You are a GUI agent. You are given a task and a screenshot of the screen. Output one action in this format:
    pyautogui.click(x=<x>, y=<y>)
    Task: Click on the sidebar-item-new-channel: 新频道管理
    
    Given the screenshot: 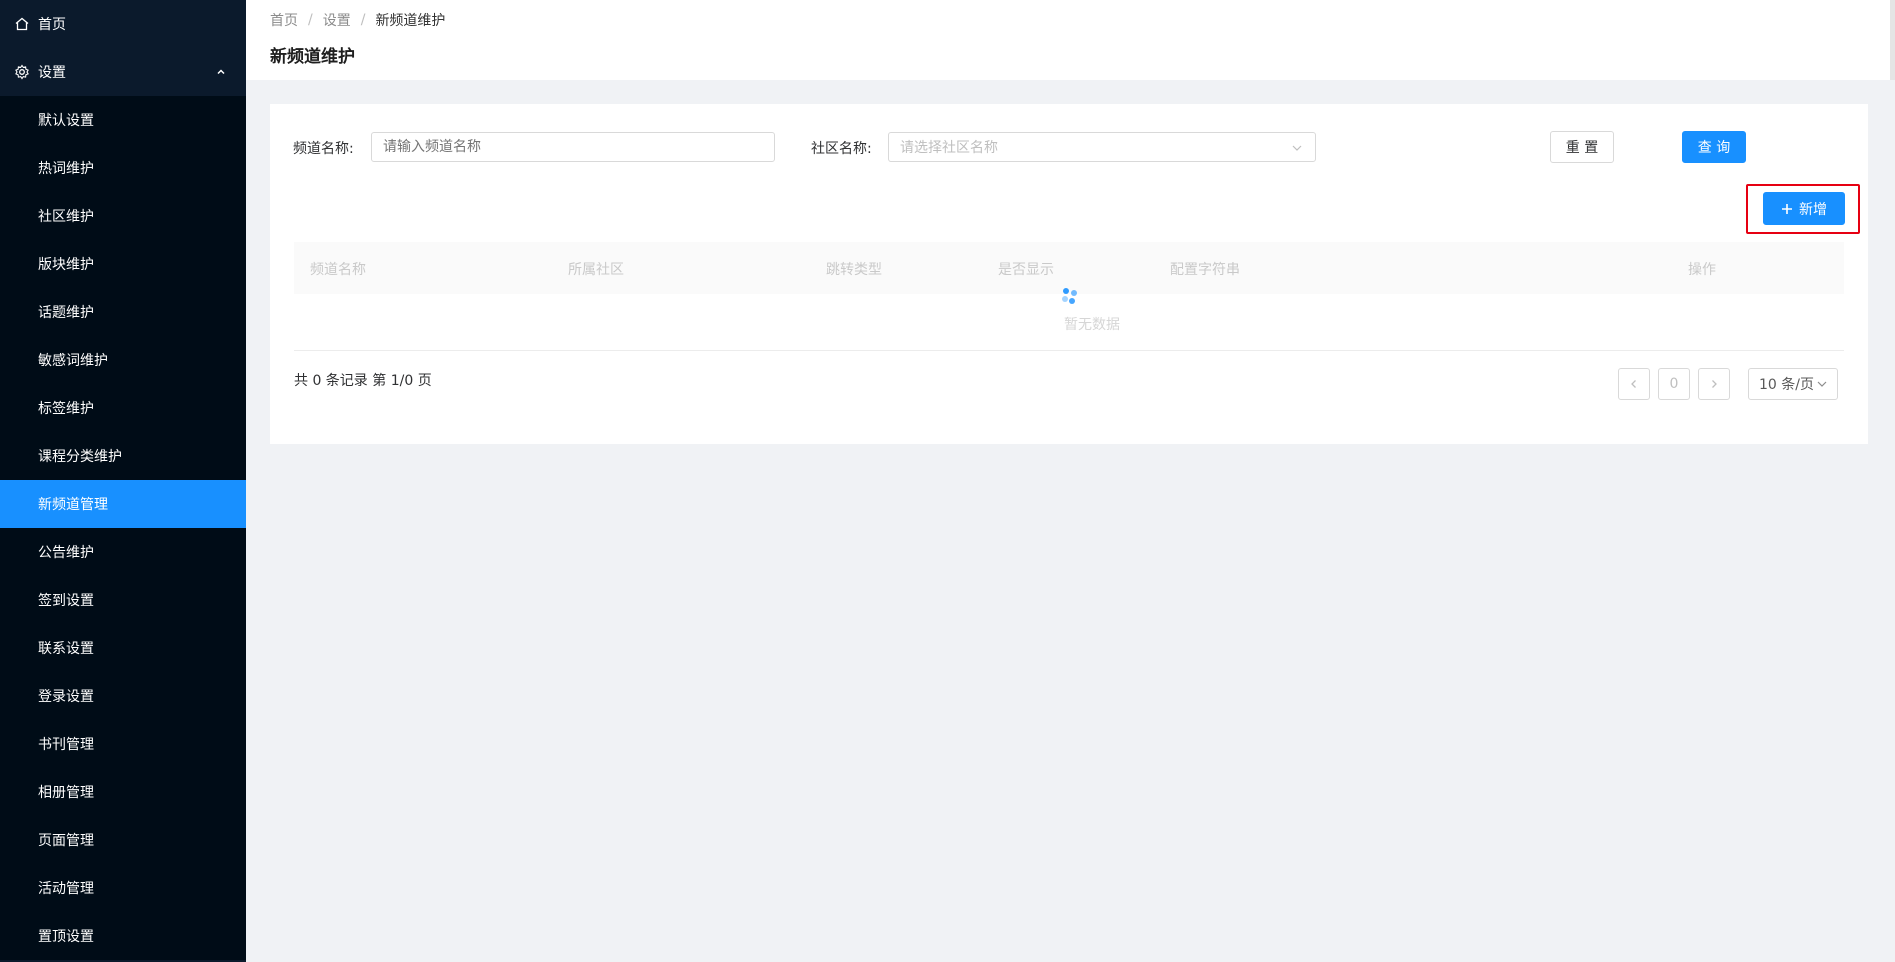 What is the action you would take?
    pyautogui.click(x=123, y=504)
    